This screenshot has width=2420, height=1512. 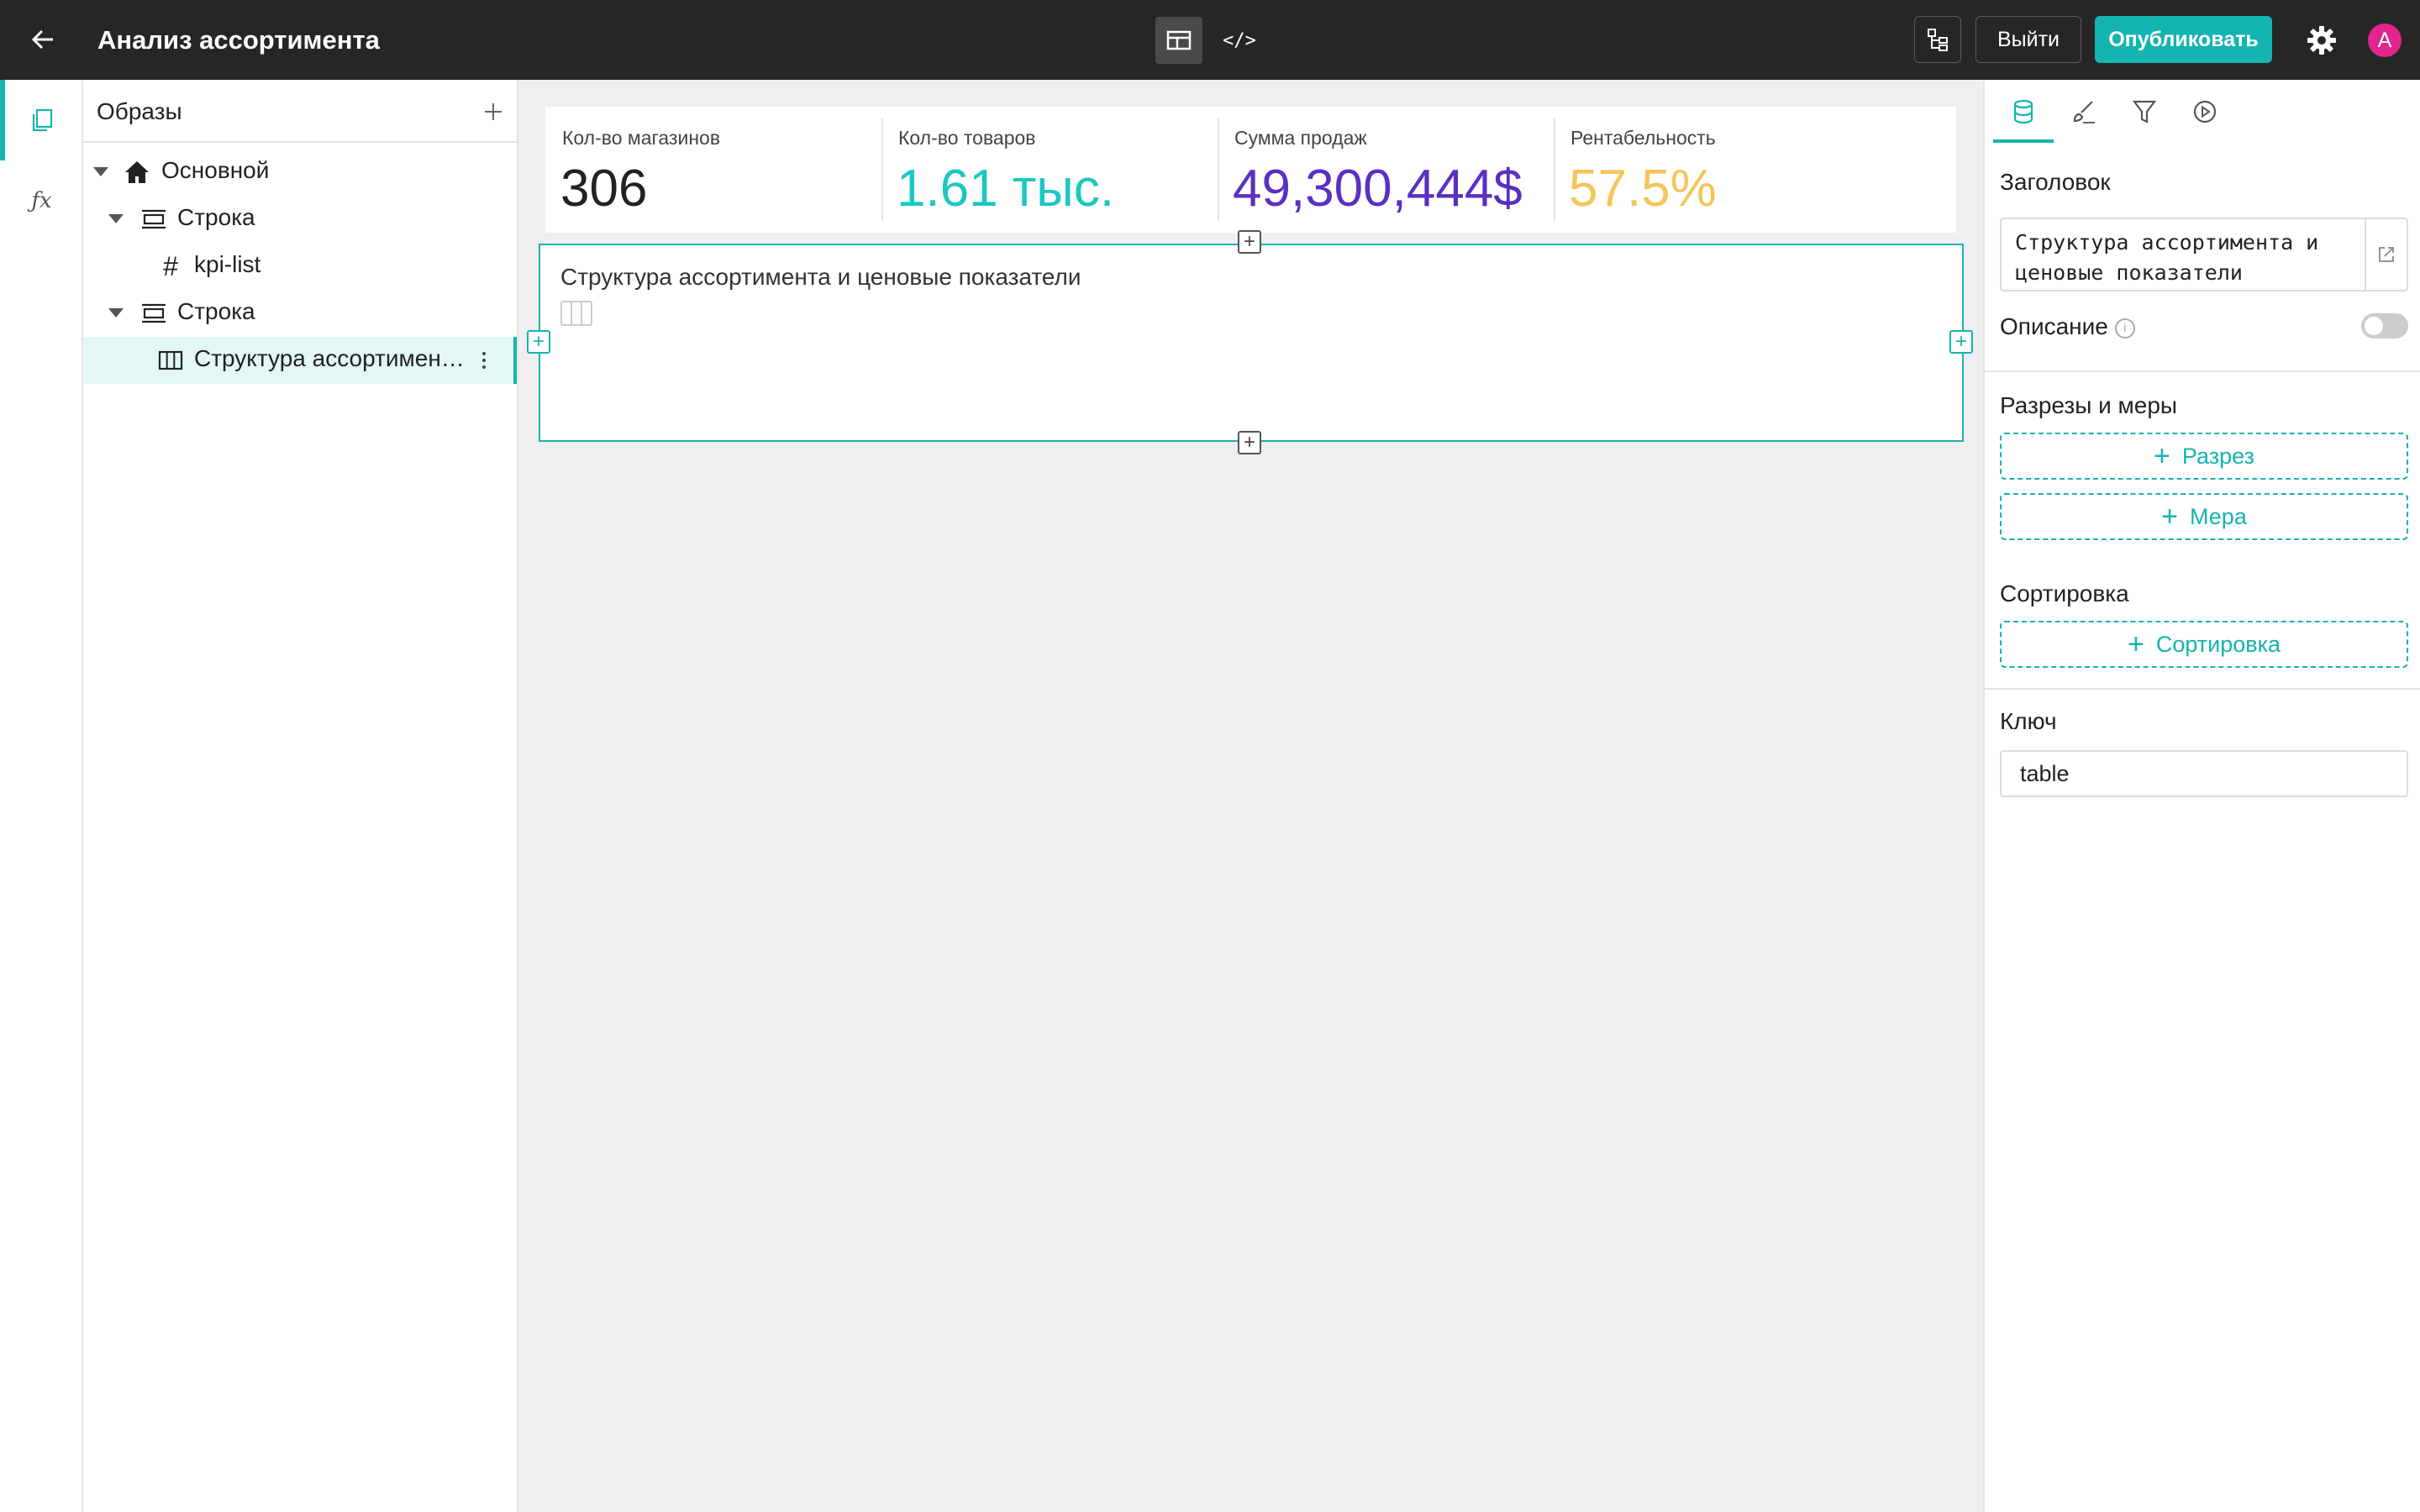 I want to click on page-title: Анализ ассортимента, so click(x=239, y=40).